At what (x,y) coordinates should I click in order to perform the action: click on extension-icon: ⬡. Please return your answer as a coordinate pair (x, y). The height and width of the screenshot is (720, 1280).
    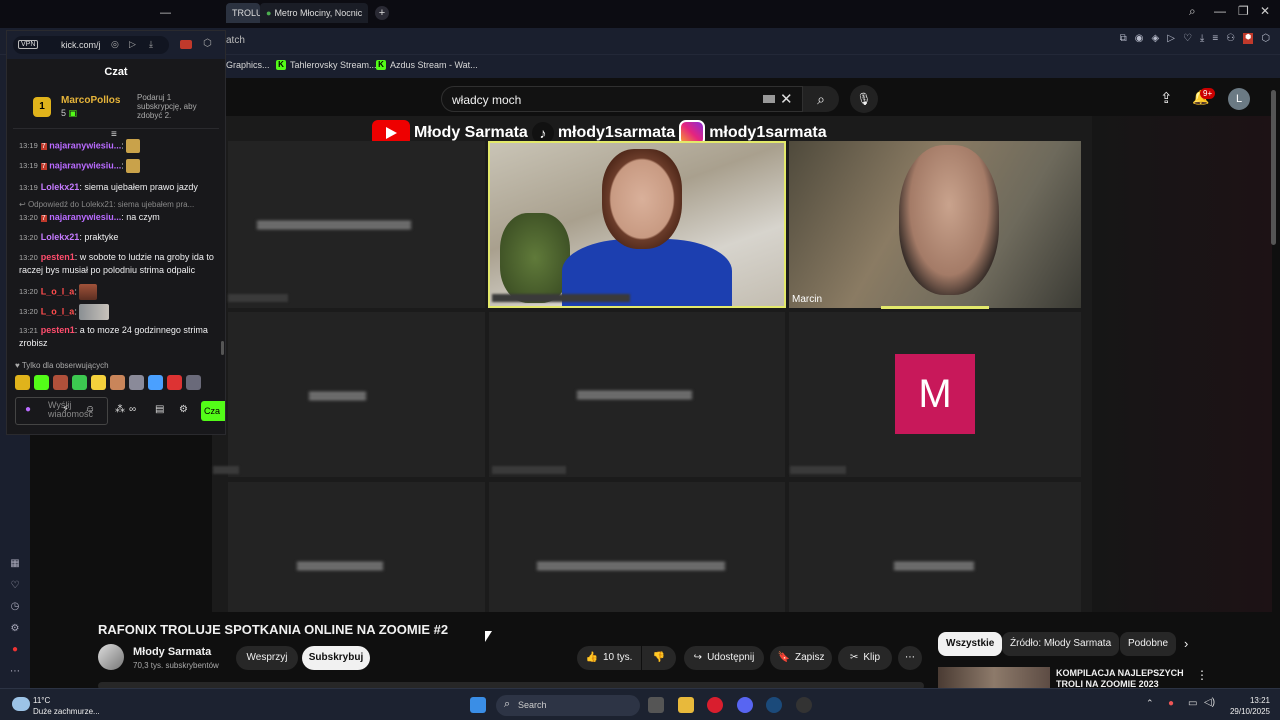
    Looking at the image, I should click on (207, 43).